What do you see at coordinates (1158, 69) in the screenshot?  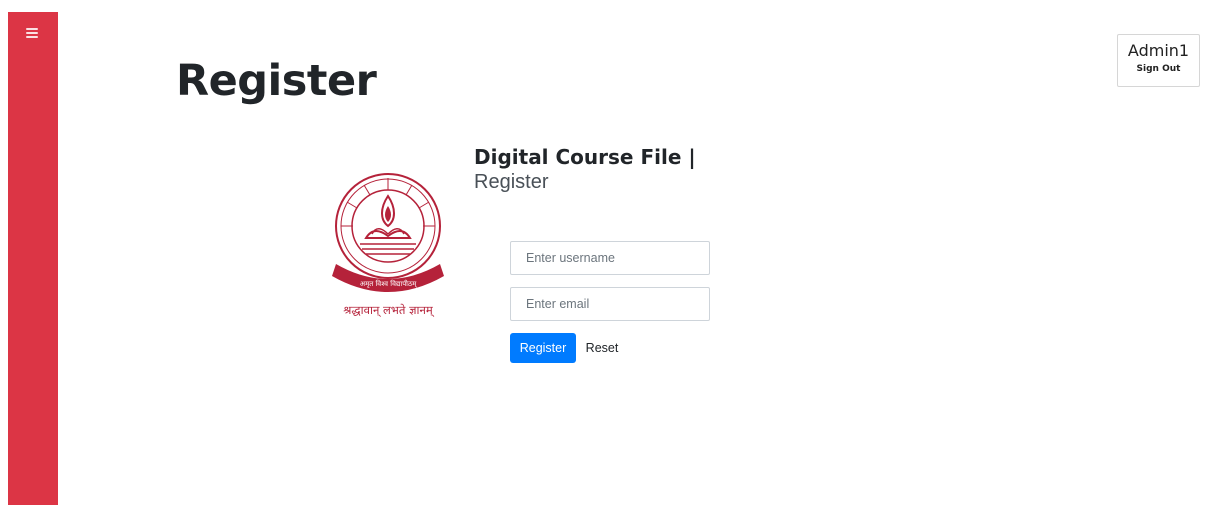 I see `sign-out-button: Sign Out` at bounding box center [1158, 69].